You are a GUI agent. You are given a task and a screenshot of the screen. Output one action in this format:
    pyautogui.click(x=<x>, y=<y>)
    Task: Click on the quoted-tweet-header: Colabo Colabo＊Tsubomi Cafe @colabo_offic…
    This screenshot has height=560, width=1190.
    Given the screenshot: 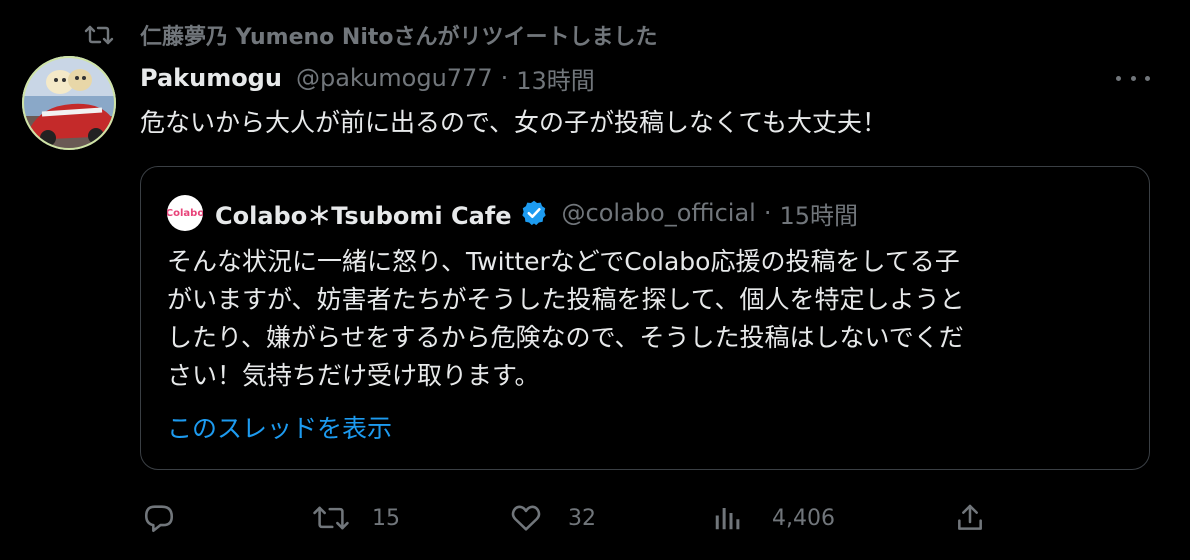 What is the action you would take?
    pyautogui.click(x=512, y=213)
    